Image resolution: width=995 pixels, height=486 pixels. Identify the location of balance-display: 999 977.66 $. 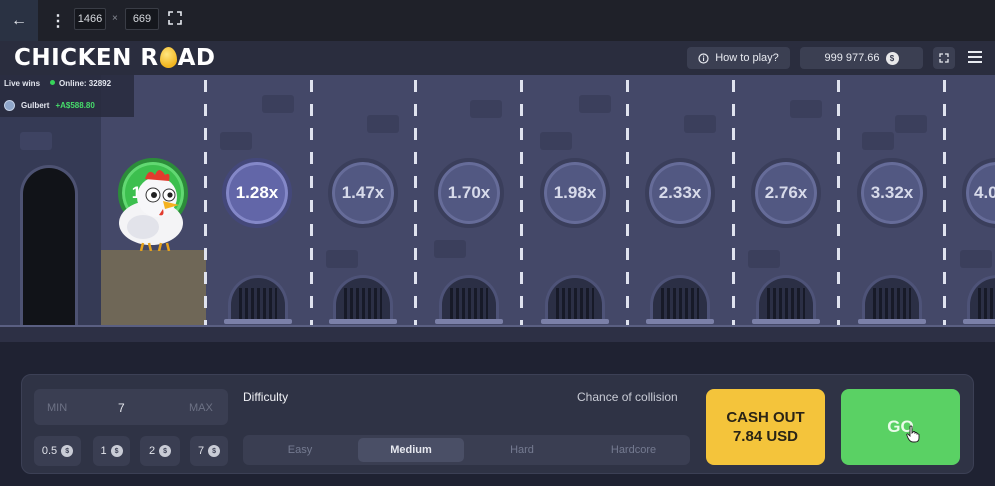
(861, 58).